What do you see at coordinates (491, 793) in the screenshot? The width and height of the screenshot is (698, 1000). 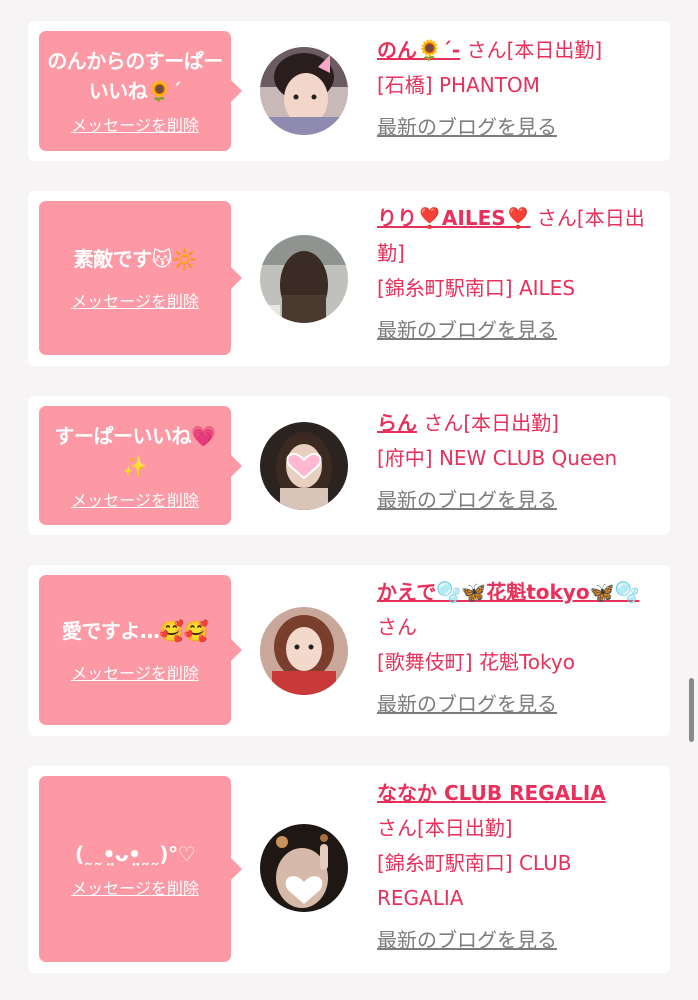 I see `cast-name-link: ななか CLUB REGALIA` at bounding box center [491, 793].